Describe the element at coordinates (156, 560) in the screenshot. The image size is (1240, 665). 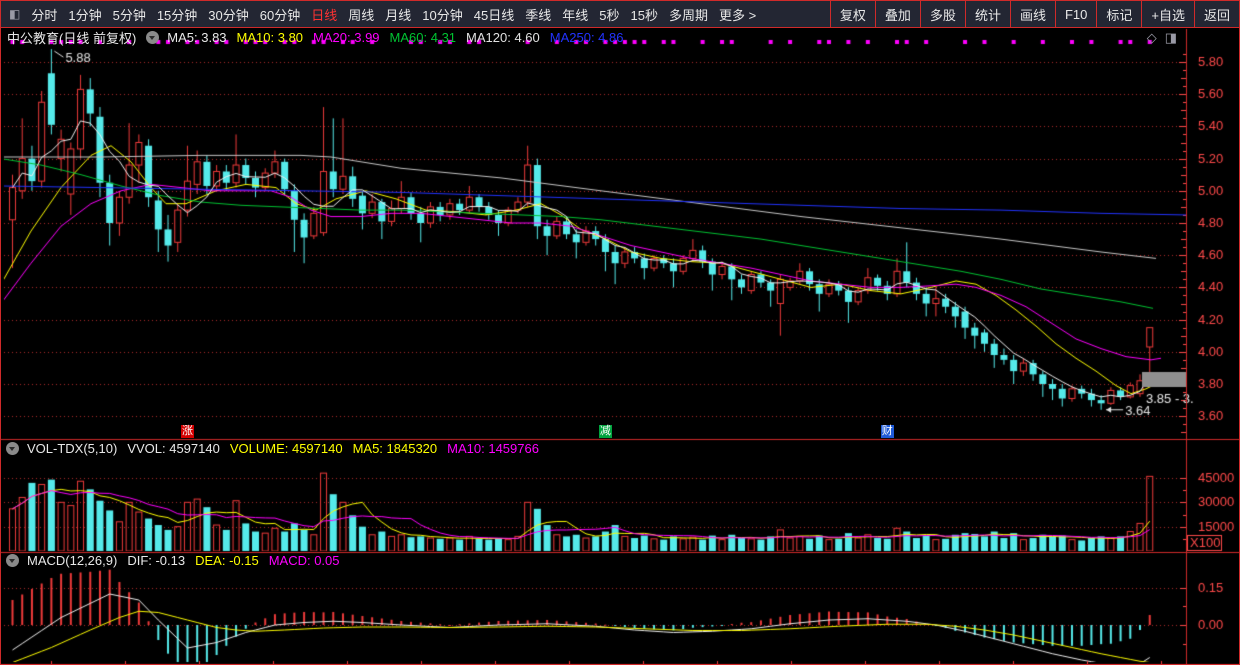
I see `macd-value-DIF: DIF: -0.13` at that location.